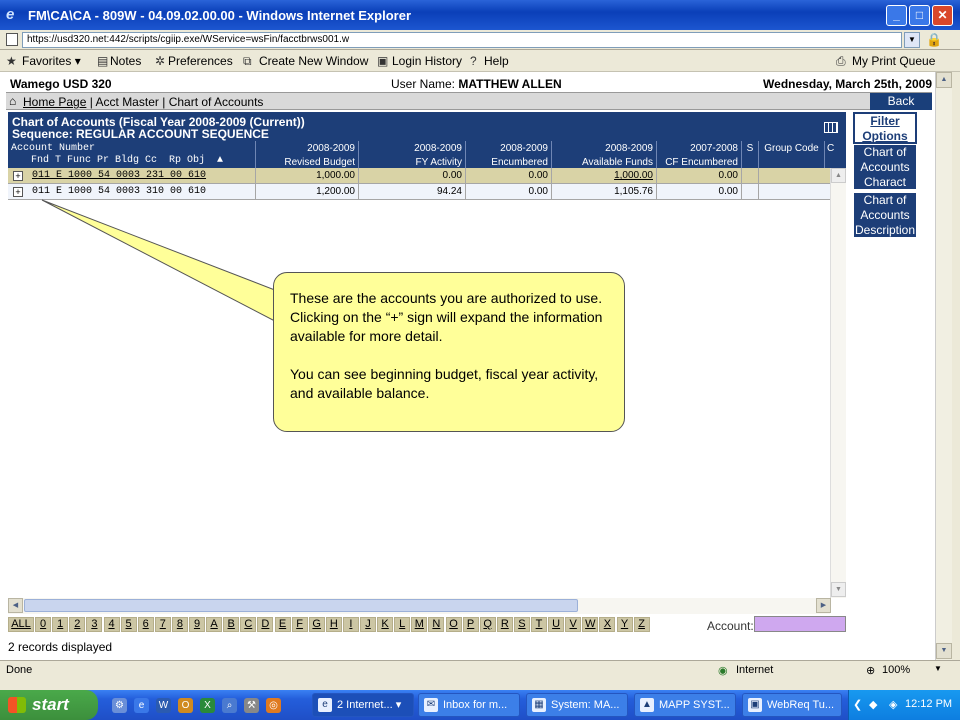 The height and width of the screenshot is (720, 960). Describe the element at coordinates (197, 624) in the screenshot. I see `alpha-filter-9: 9` at that location.